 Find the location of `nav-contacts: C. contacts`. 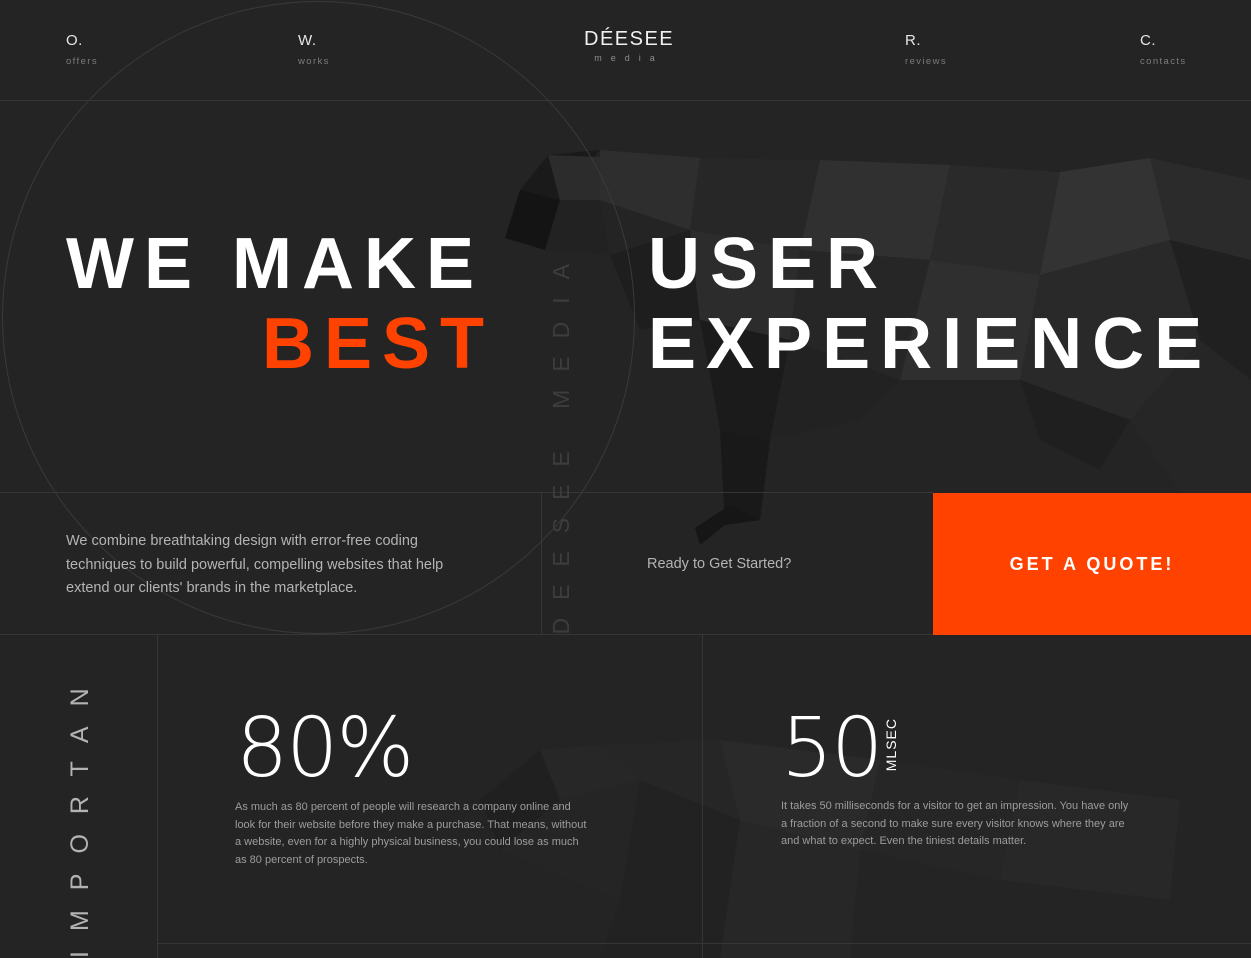

nav-contacts: C. contacts is located at coordinates (1163, 49).